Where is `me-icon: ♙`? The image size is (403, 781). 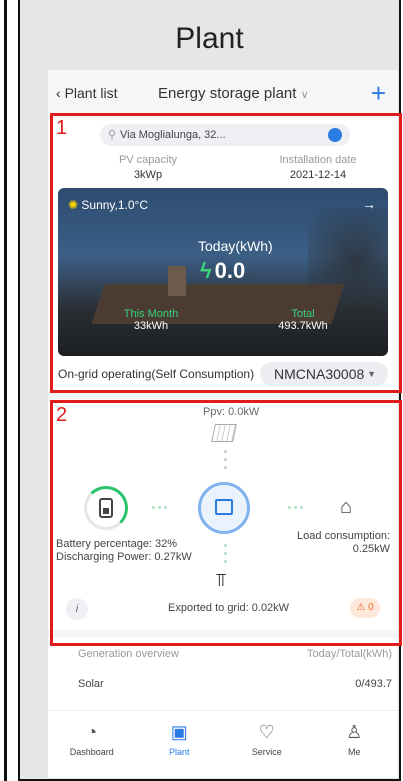 me-icon: ♙ is located at coordinates (354, 732).